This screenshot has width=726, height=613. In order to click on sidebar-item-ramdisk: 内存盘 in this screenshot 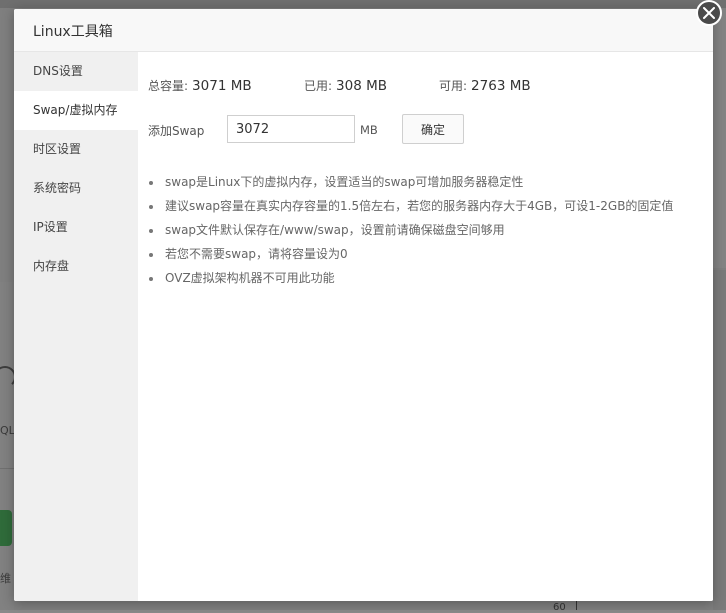, I will do `click(76, 266)`.